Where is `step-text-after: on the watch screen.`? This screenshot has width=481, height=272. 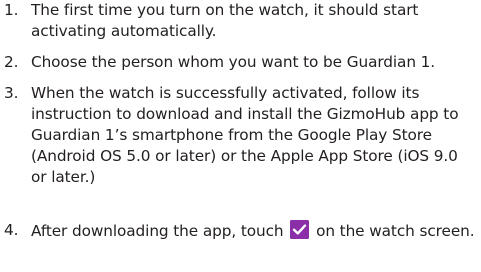 step-text-after: on the watch screen. is located at coordinates (395, 231).